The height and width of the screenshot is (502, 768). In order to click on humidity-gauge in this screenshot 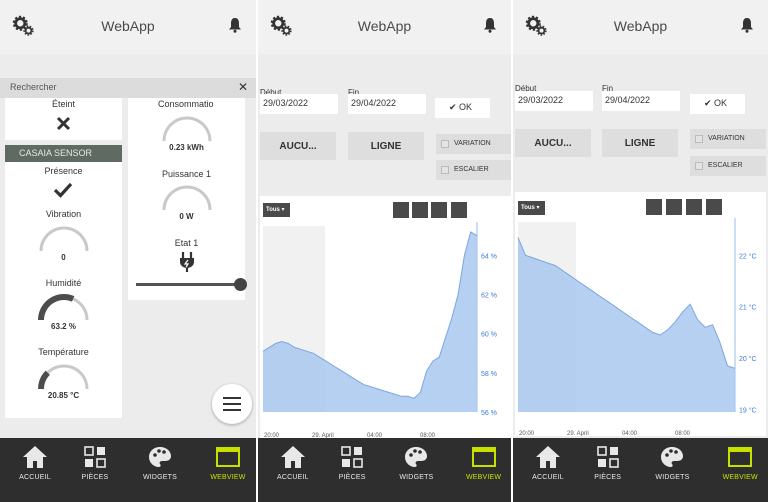, I will do `click(63, 307)`.